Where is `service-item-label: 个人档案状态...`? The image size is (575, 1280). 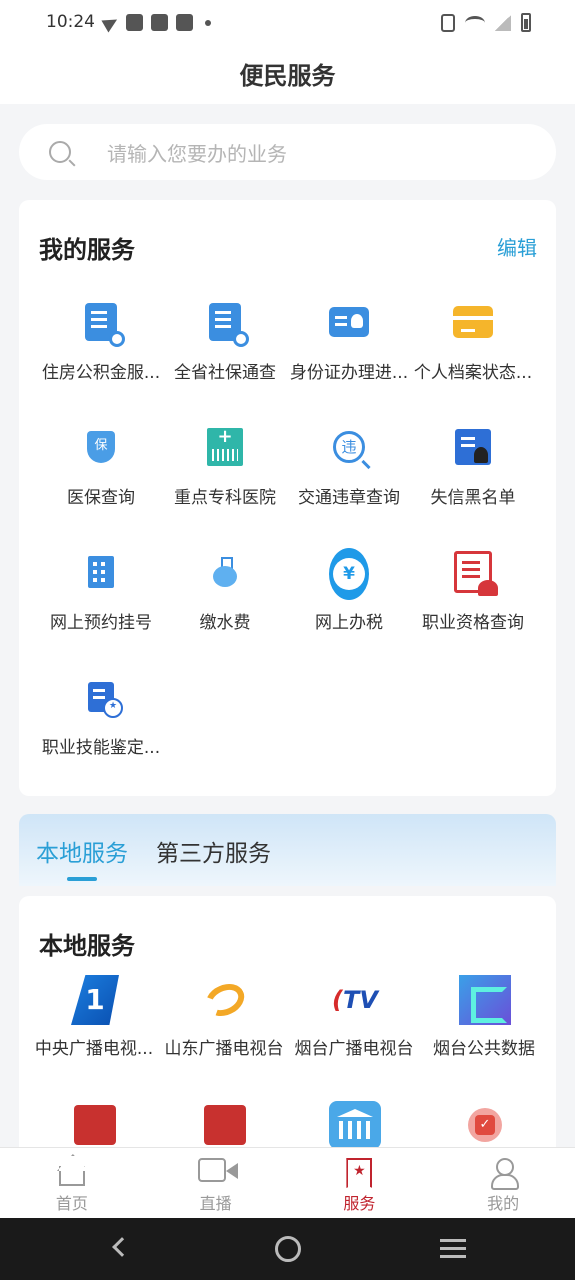 service-item-label: 个人档案状态... is located at coordinates (473, 373).